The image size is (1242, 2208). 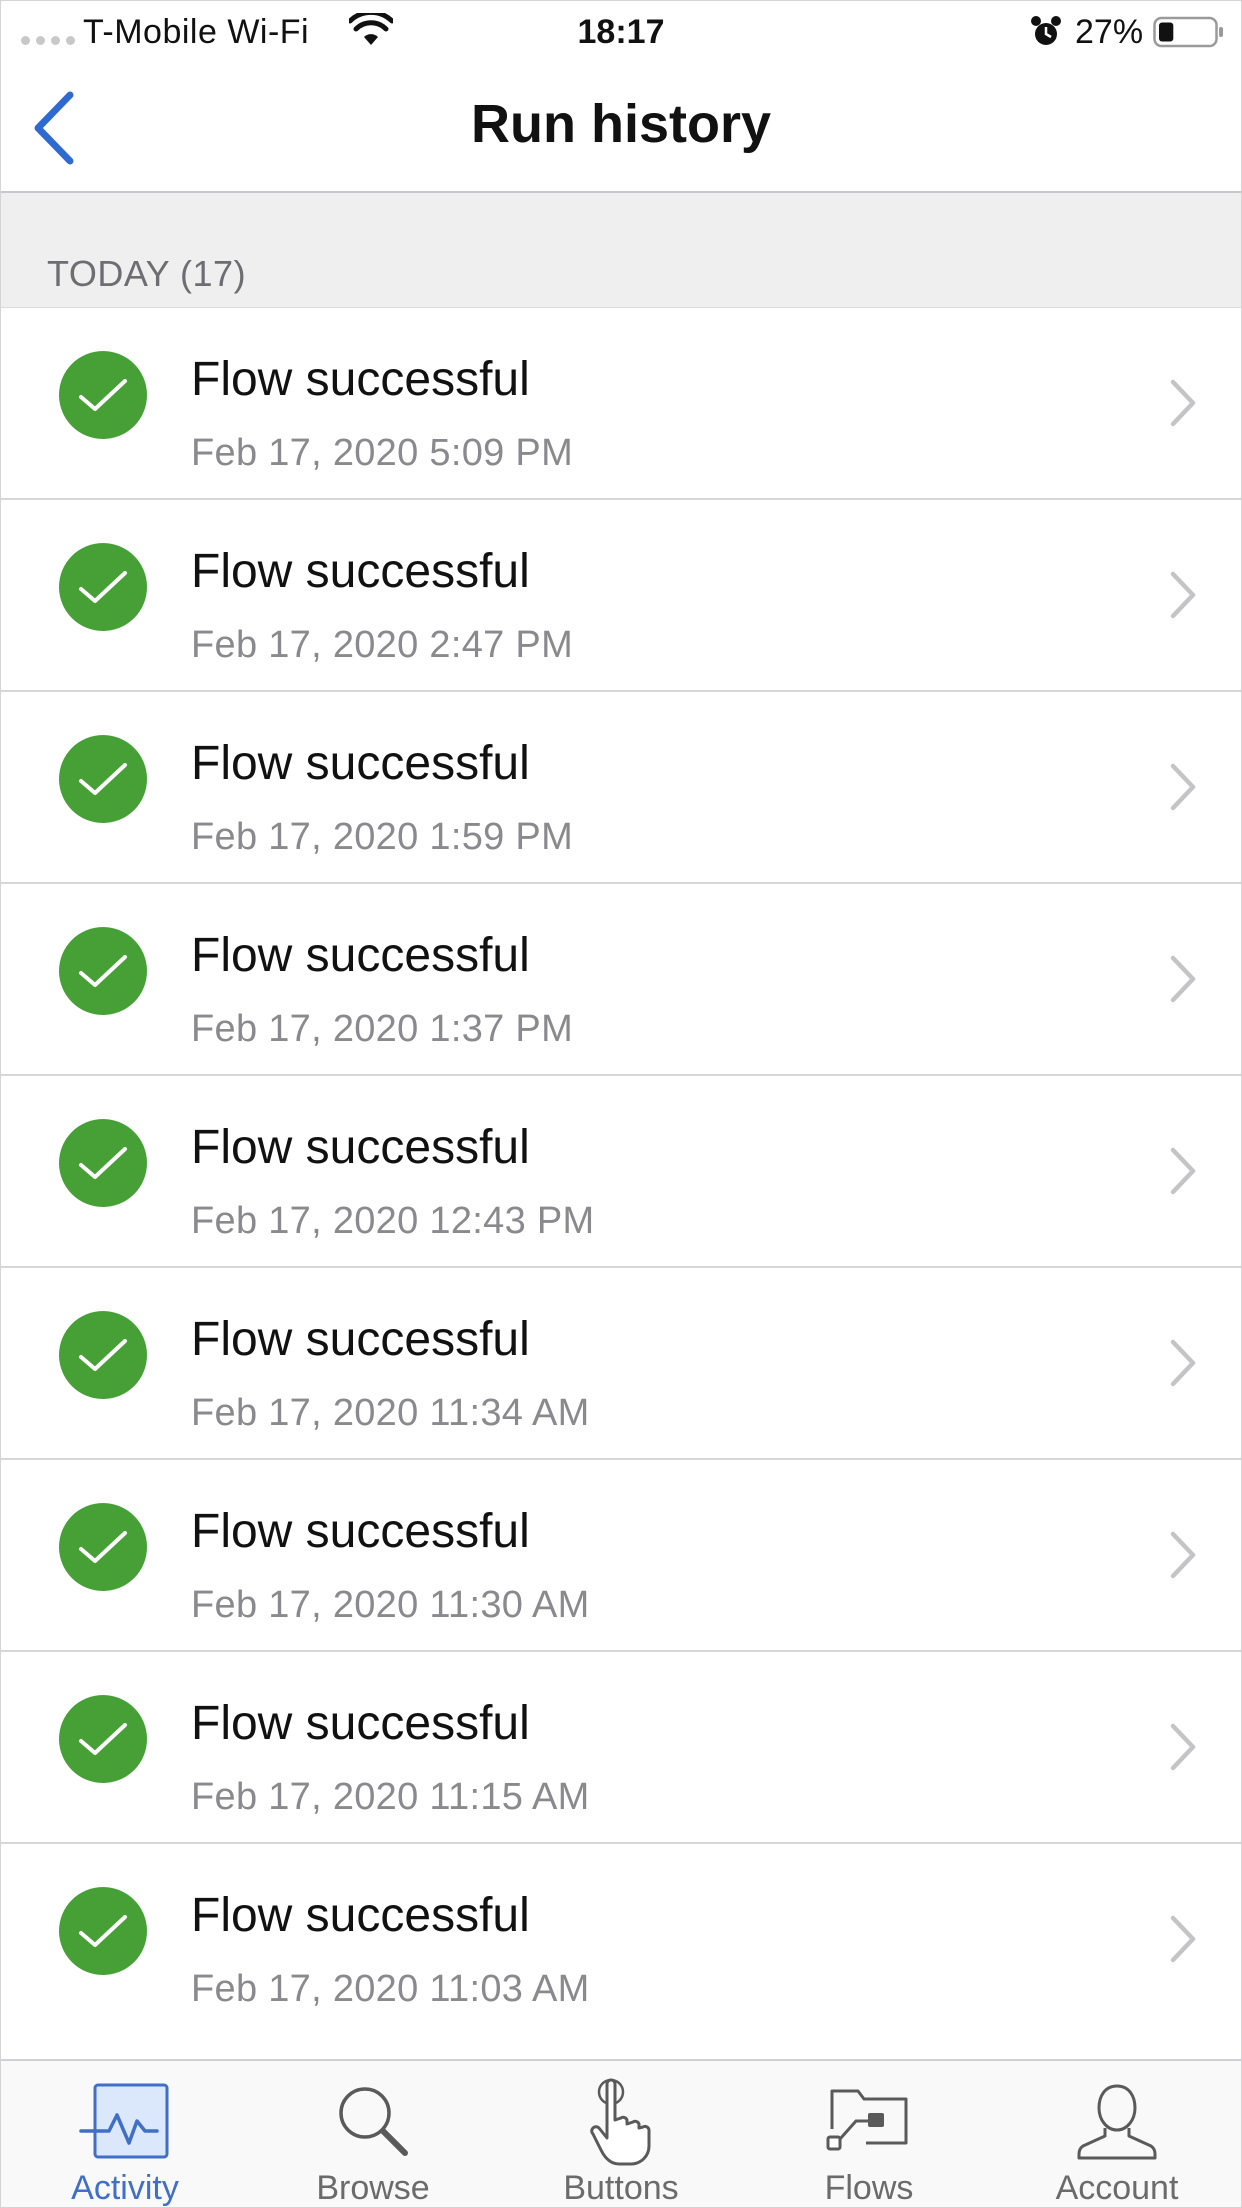 What do you see at coordinates (393, 1221) in the screenshot?
I see `run-timestamp: Feb 17, 2020 12:43 PM` at bounding box center [393, 1221].